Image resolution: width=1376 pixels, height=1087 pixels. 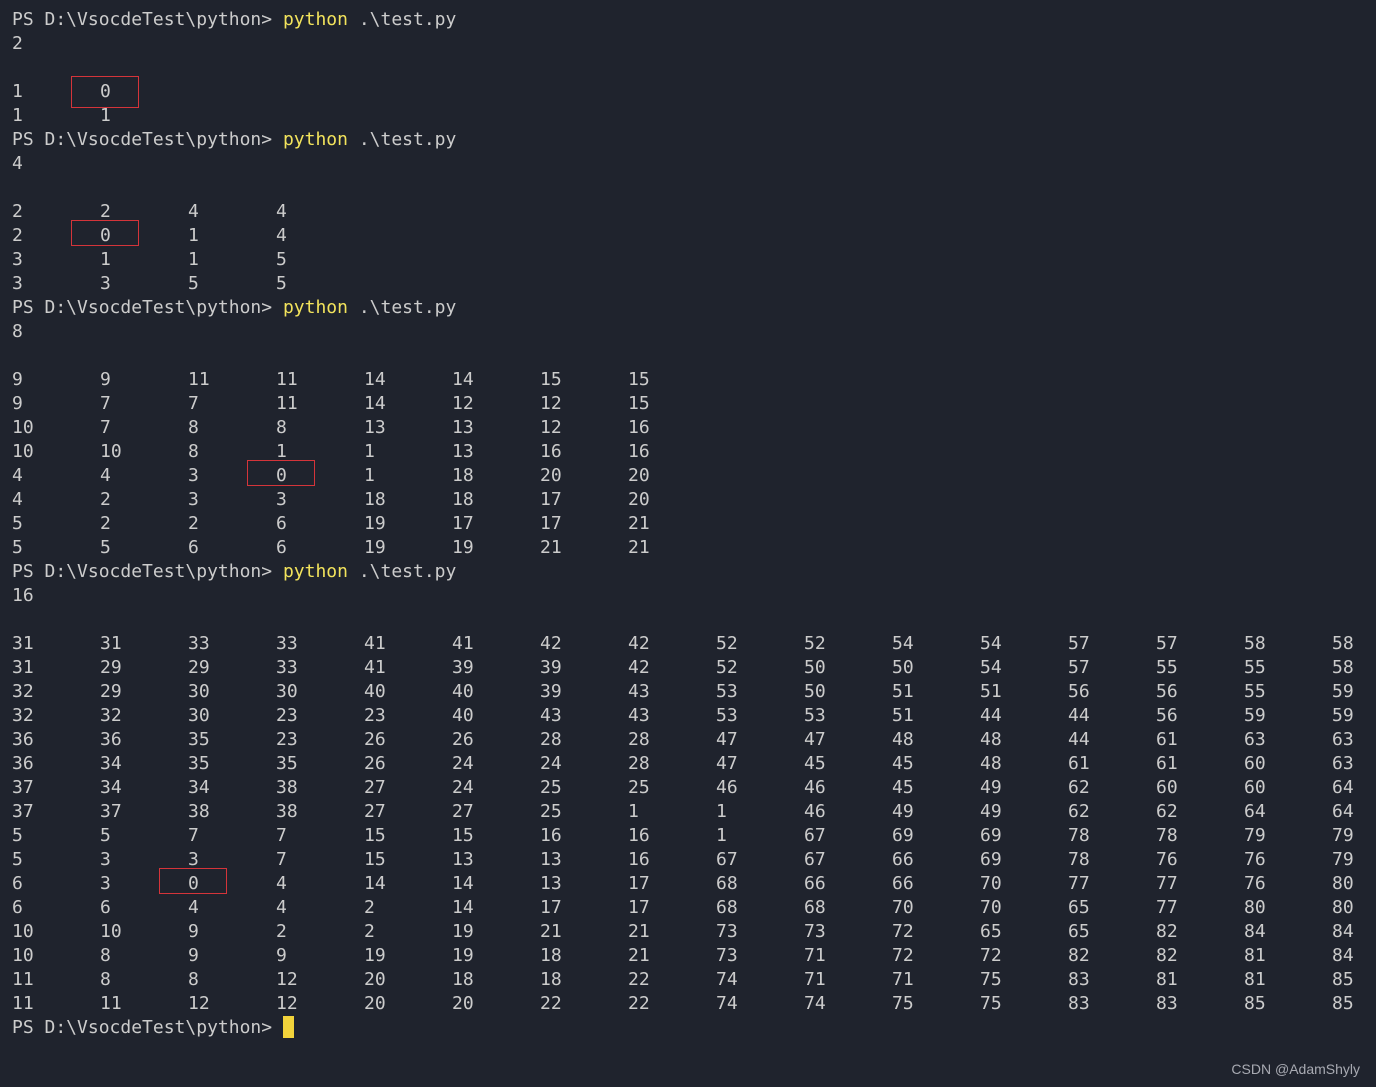 I want to click on matrix-cell: 53, so click(x=815, y=715).